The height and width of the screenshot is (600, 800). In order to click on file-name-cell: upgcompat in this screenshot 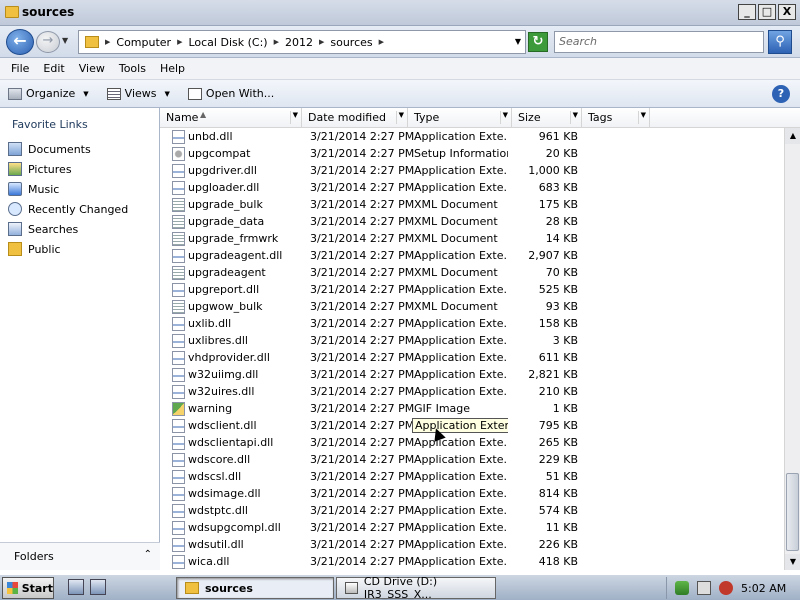, I will do `click(231, 153)`.